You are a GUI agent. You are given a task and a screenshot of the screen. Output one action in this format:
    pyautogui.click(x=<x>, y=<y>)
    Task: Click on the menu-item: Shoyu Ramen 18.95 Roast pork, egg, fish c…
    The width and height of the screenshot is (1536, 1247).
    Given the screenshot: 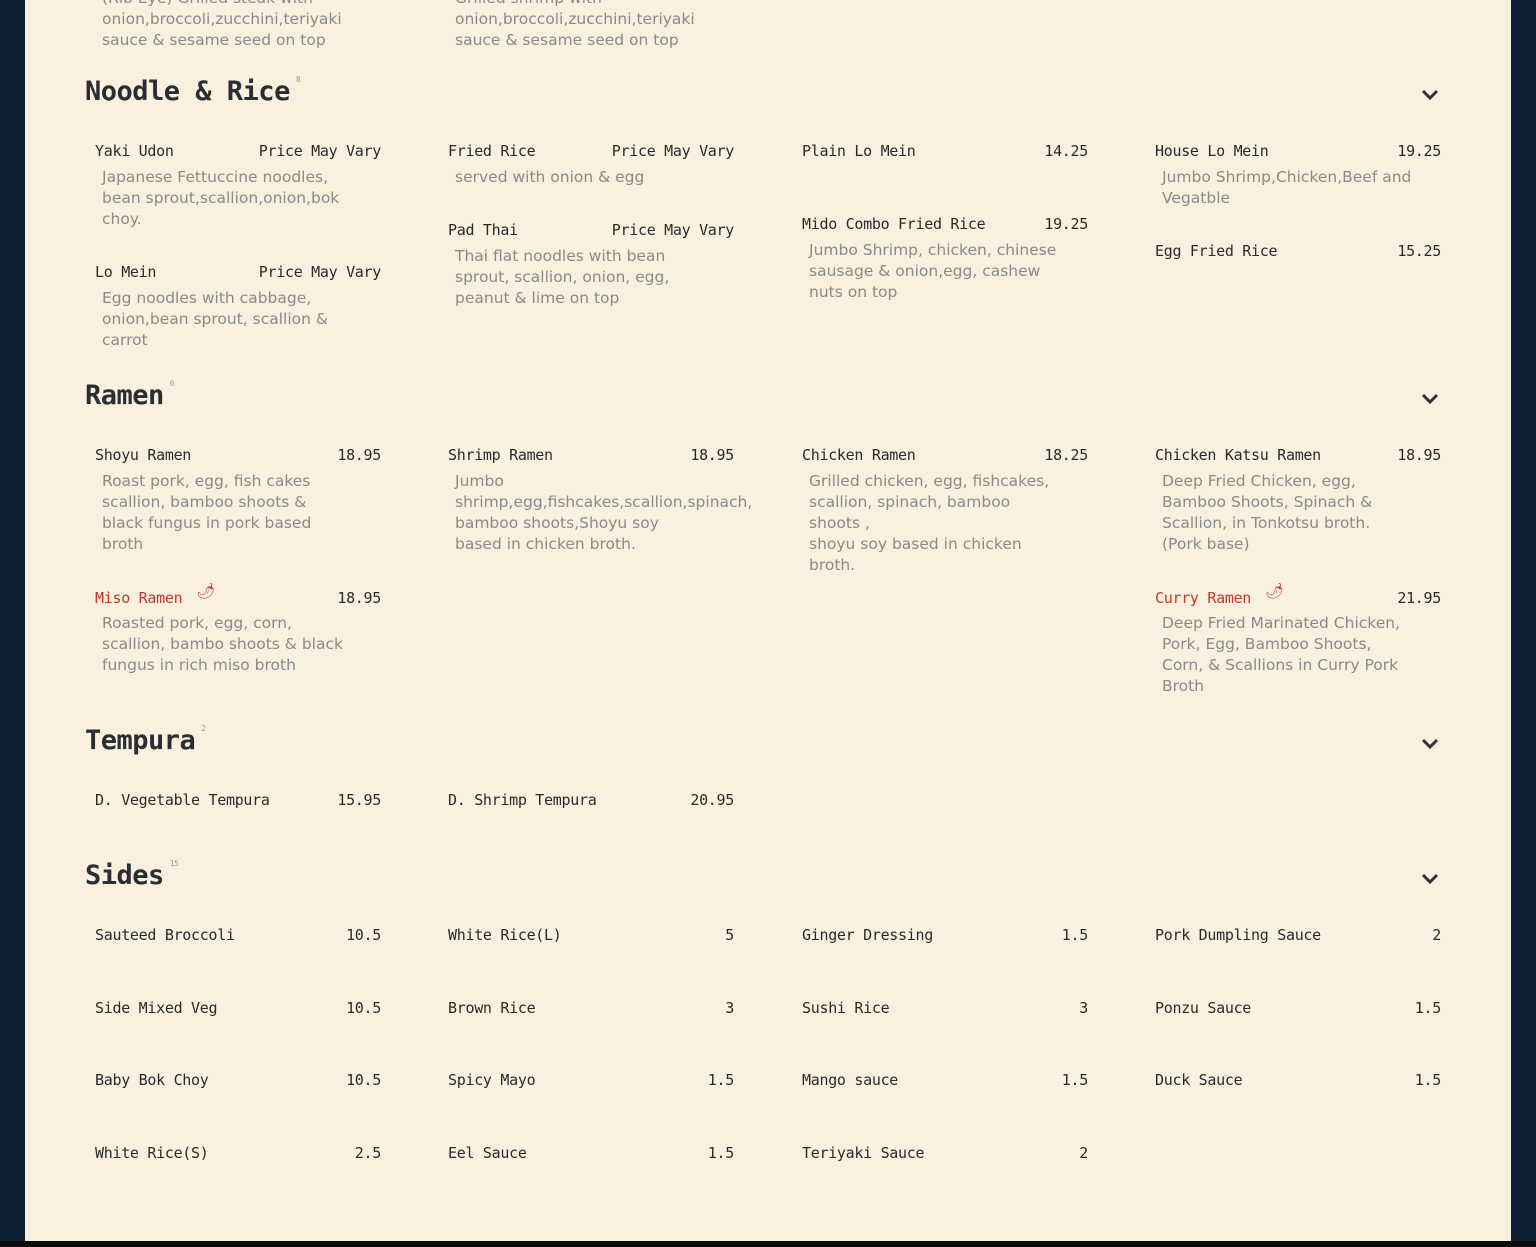 What is the action you would take?
    pyautogui.click(x=238, y=500)
    